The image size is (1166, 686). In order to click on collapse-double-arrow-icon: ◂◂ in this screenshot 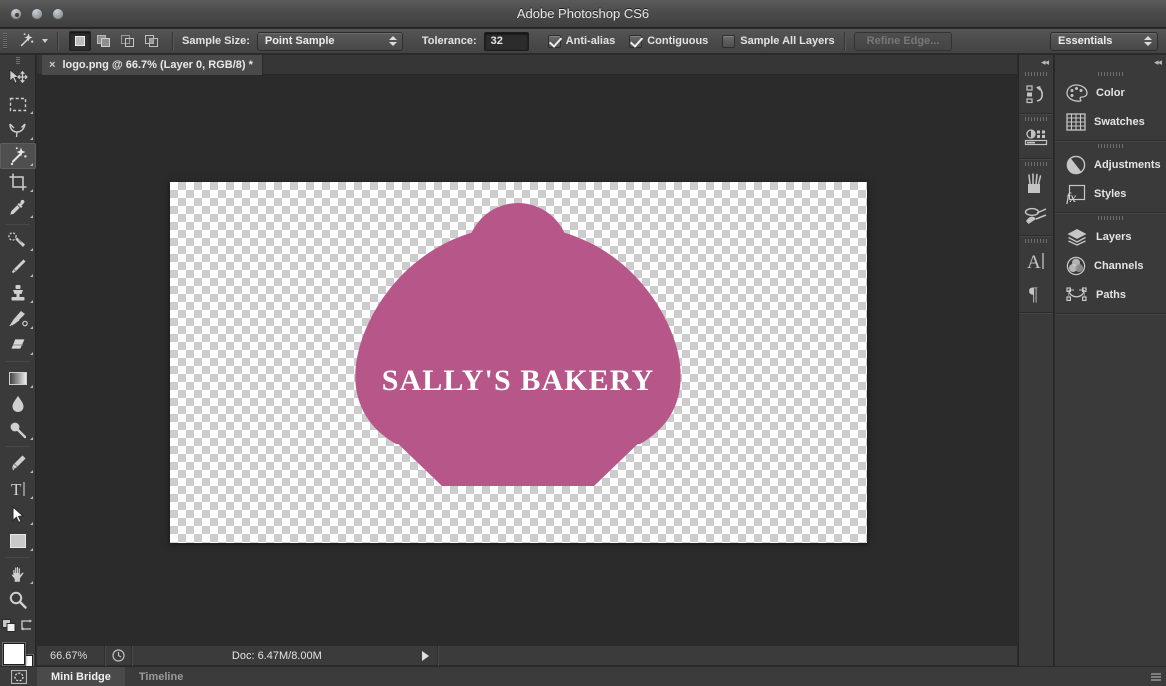, I will do `click(1044, 61)`.